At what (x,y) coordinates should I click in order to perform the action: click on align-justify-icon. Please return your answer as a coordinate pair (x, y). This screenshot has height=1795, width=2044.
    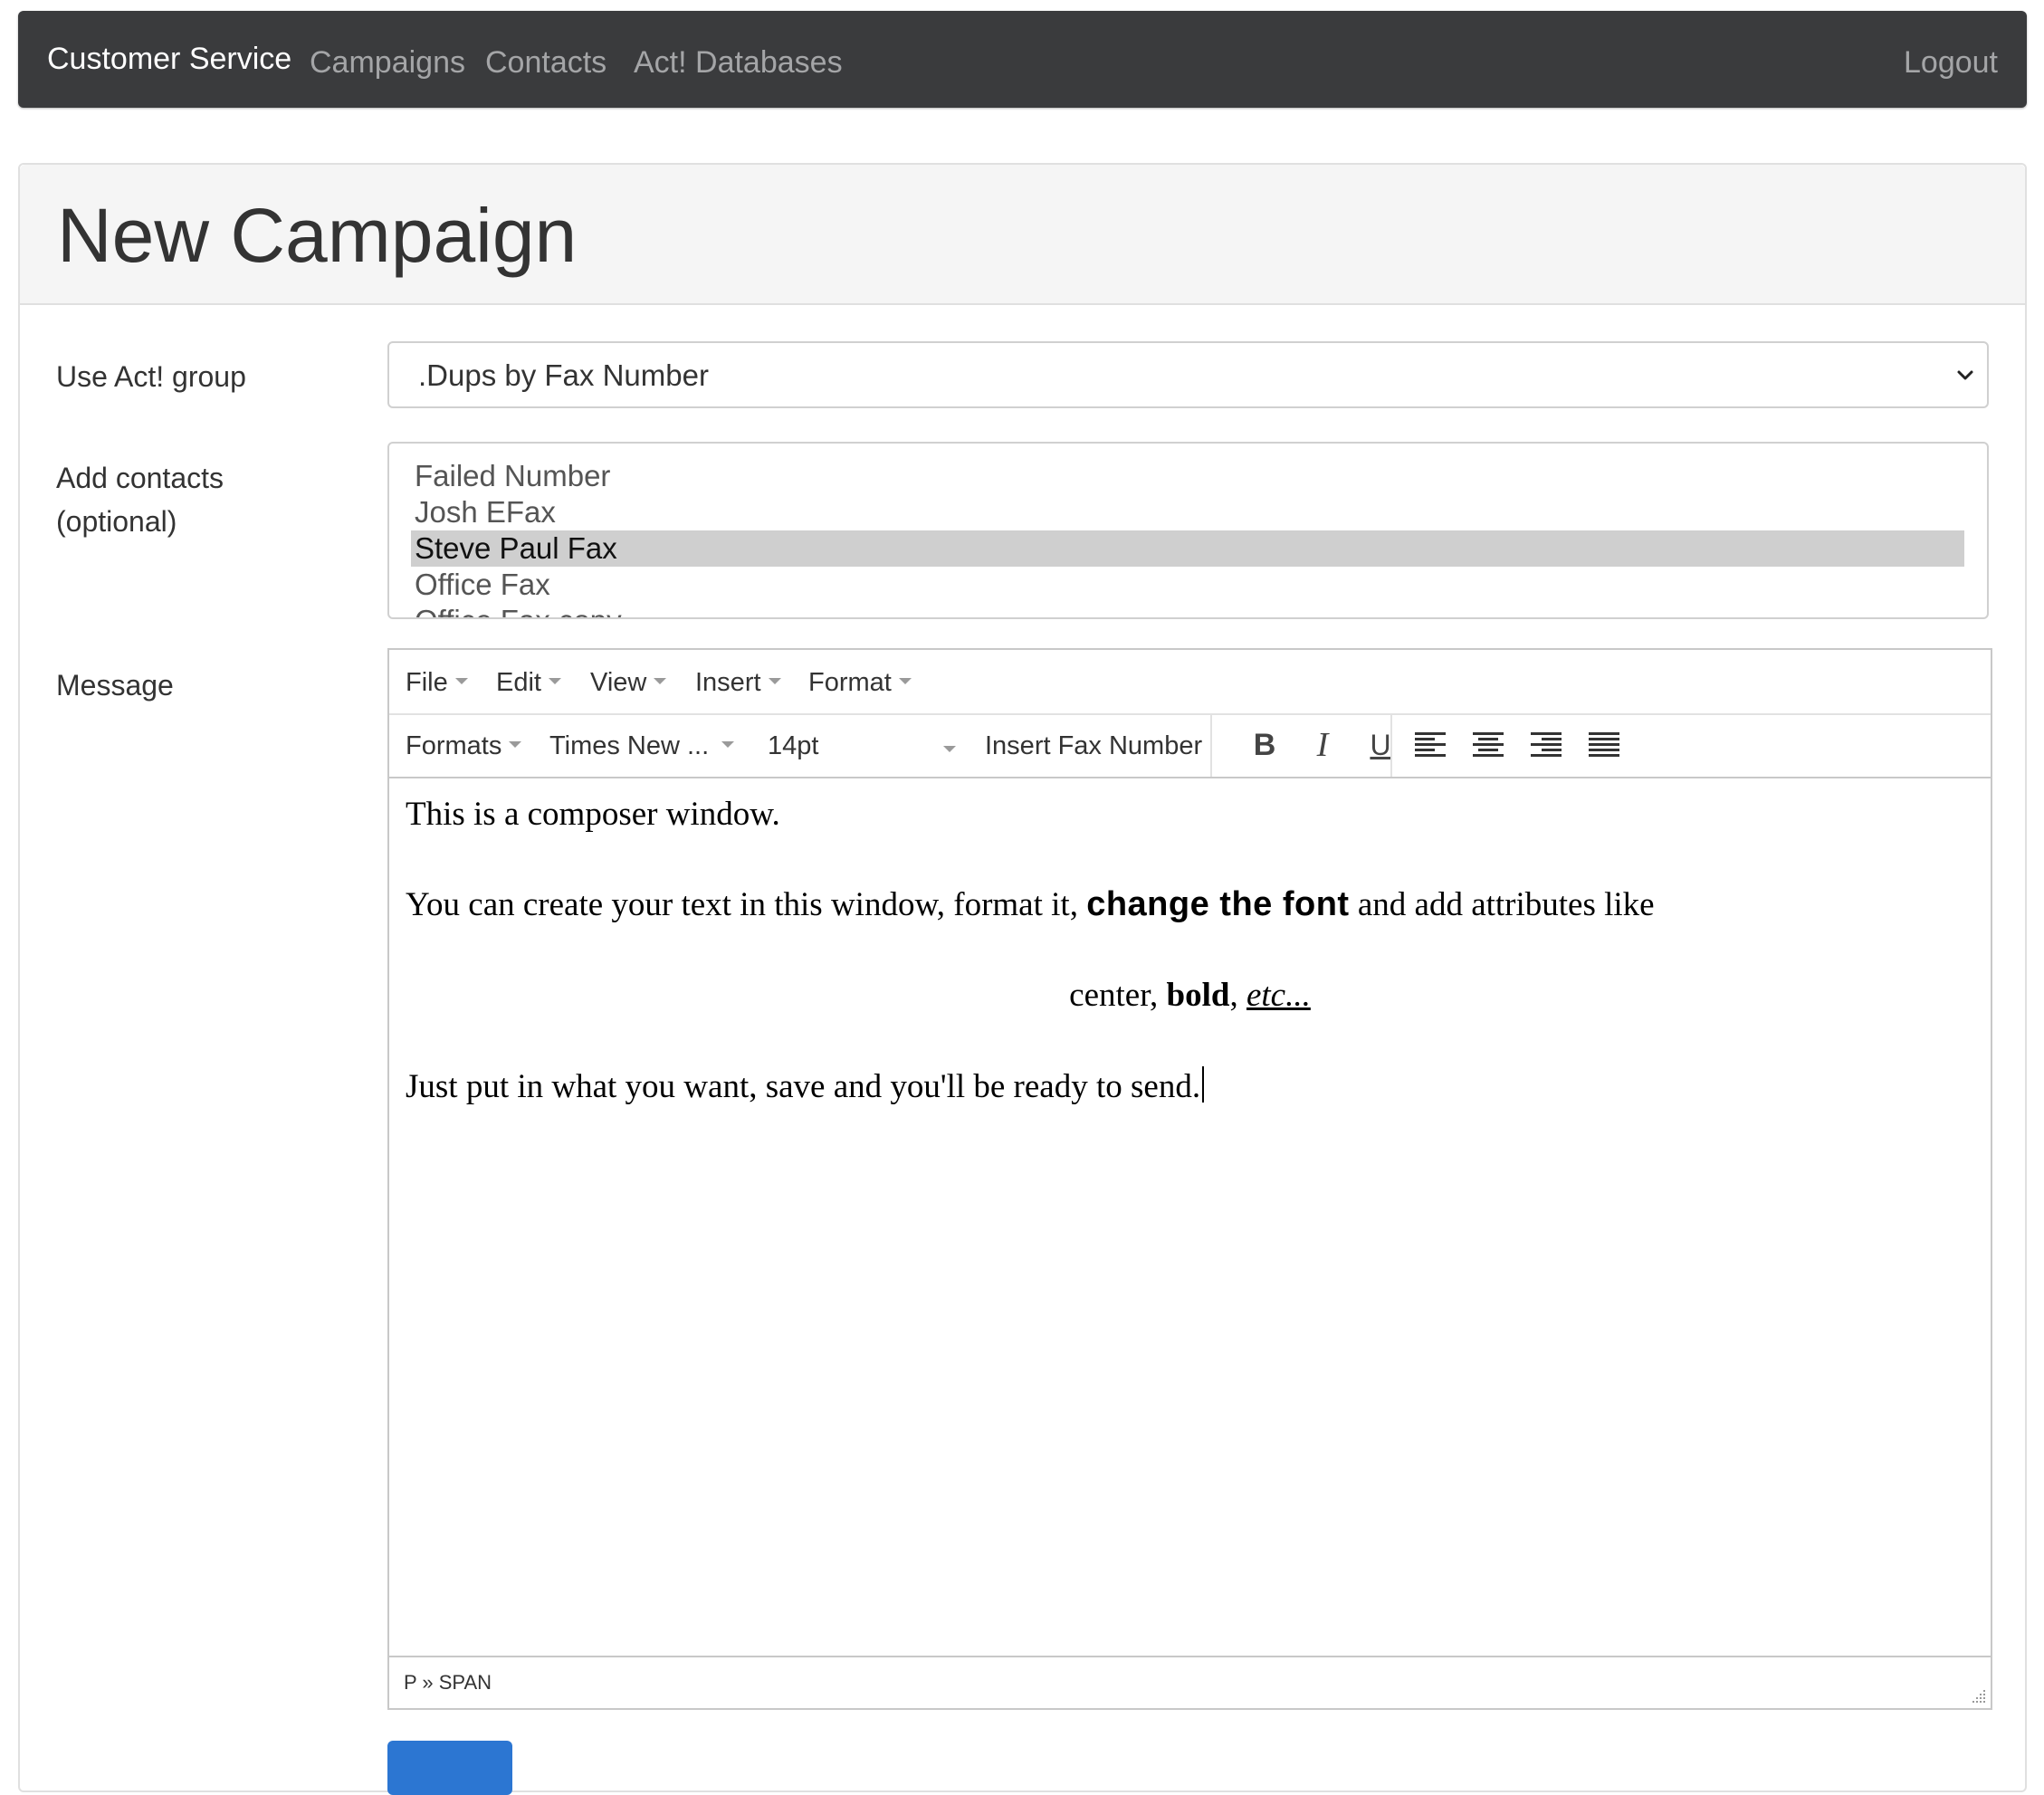
    Looking at the image, I should click on (1604, 744).